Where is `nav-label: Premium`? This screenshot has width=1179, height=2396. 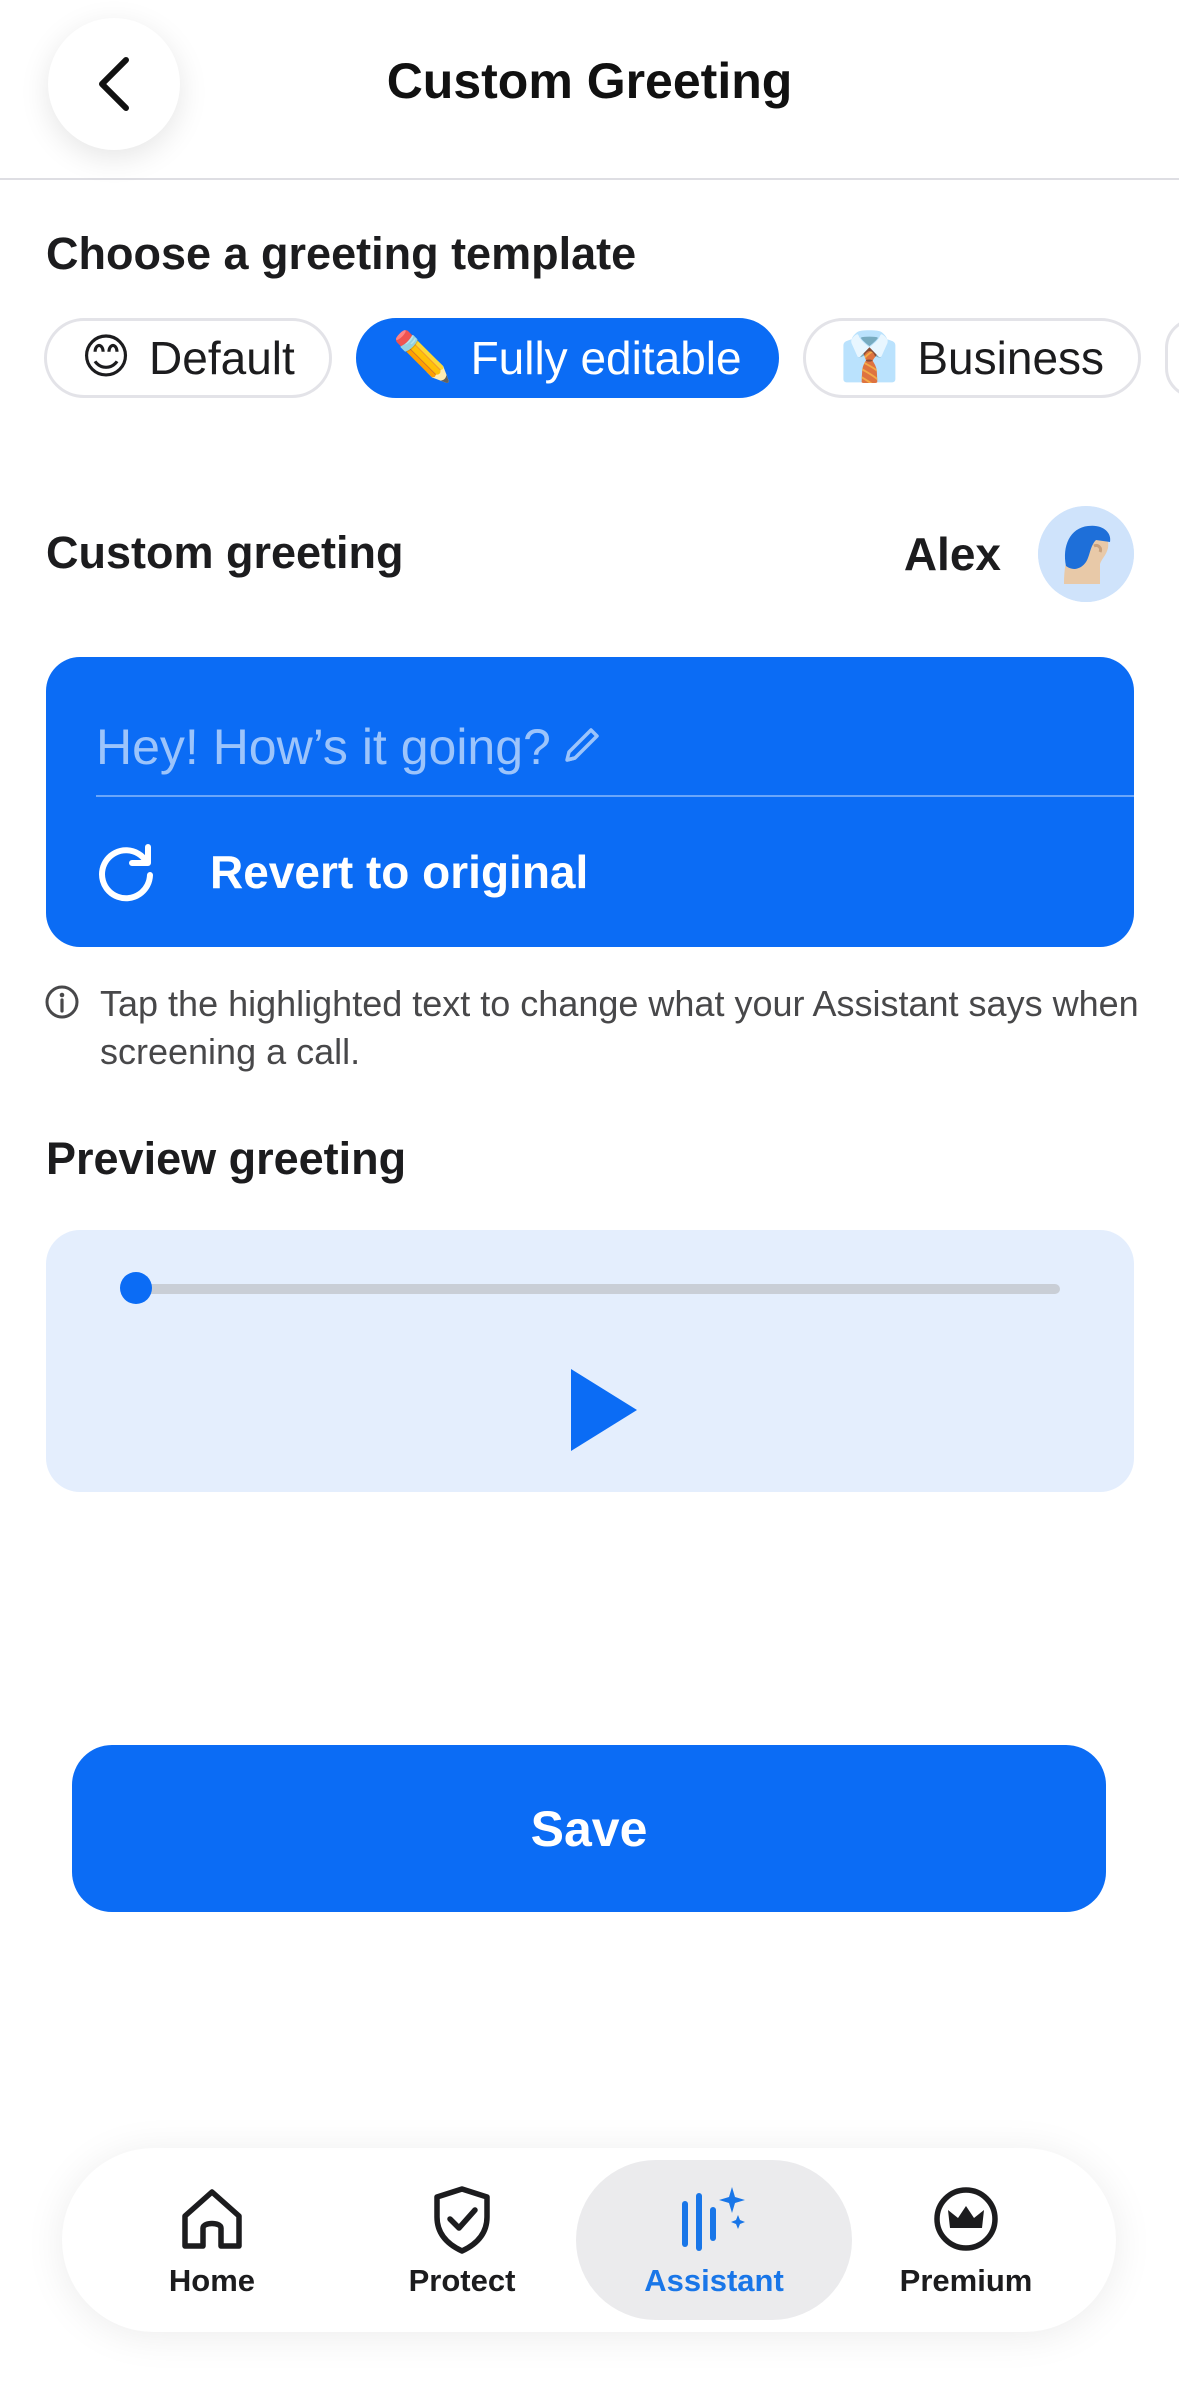
nav-label: Premium is located at coordinates (966, 2280).